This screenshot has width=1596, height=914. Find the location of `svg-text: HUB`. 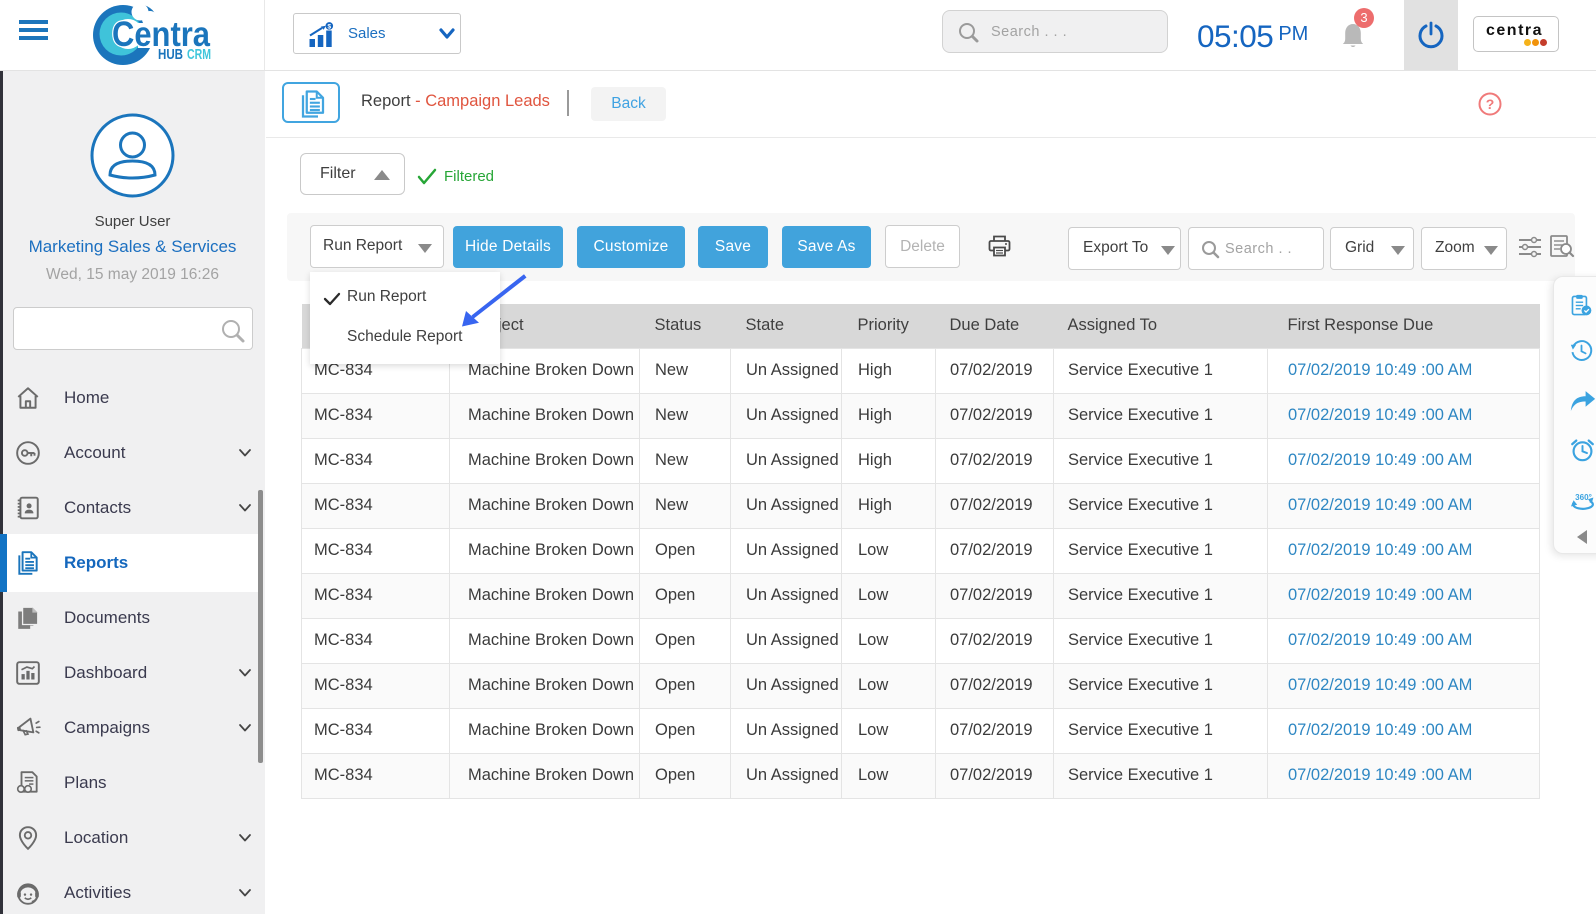

svg-text: HUB is located at coordinates (170, 55).